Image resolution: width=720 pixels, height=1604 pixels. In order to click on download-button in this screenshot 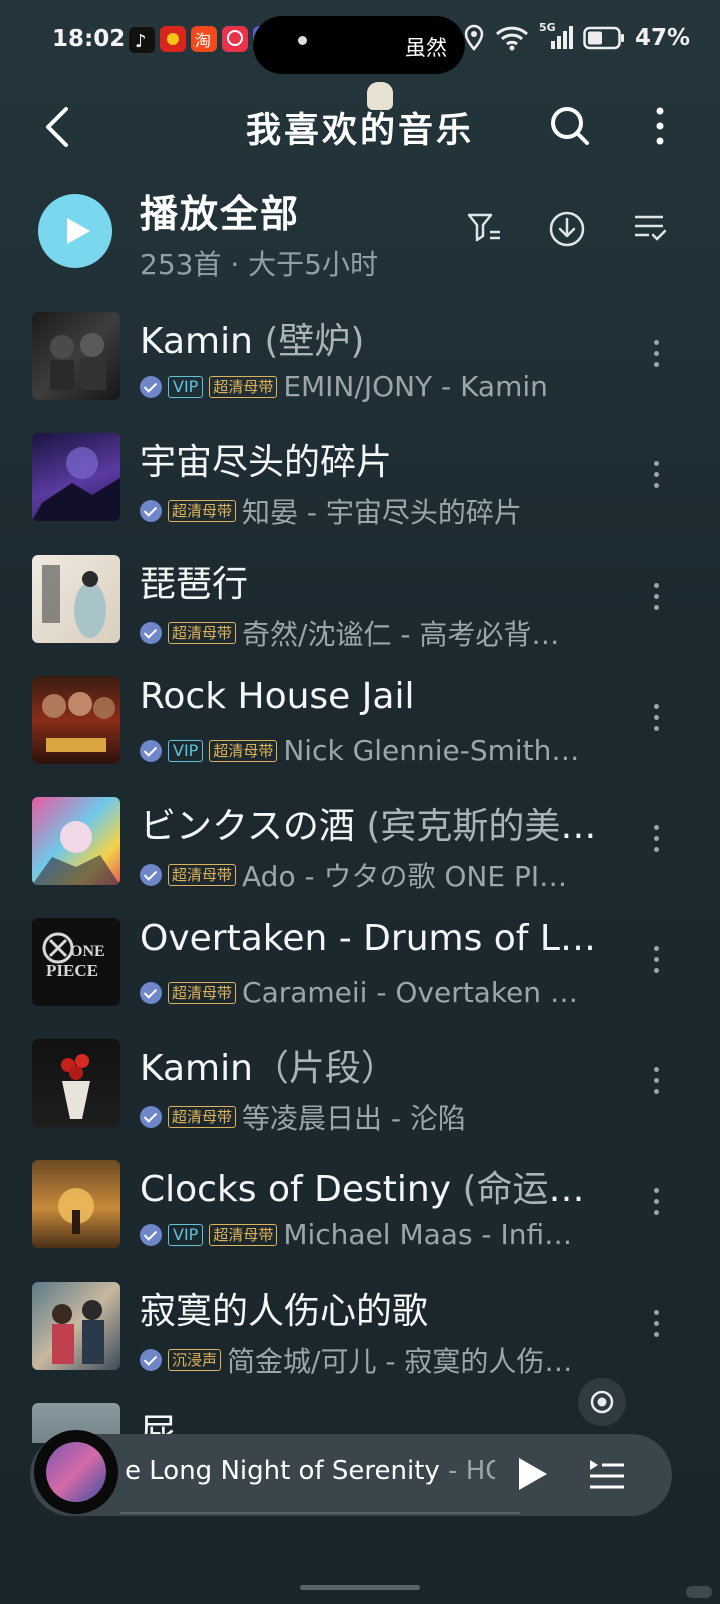, I will do `click(567, 231)`.